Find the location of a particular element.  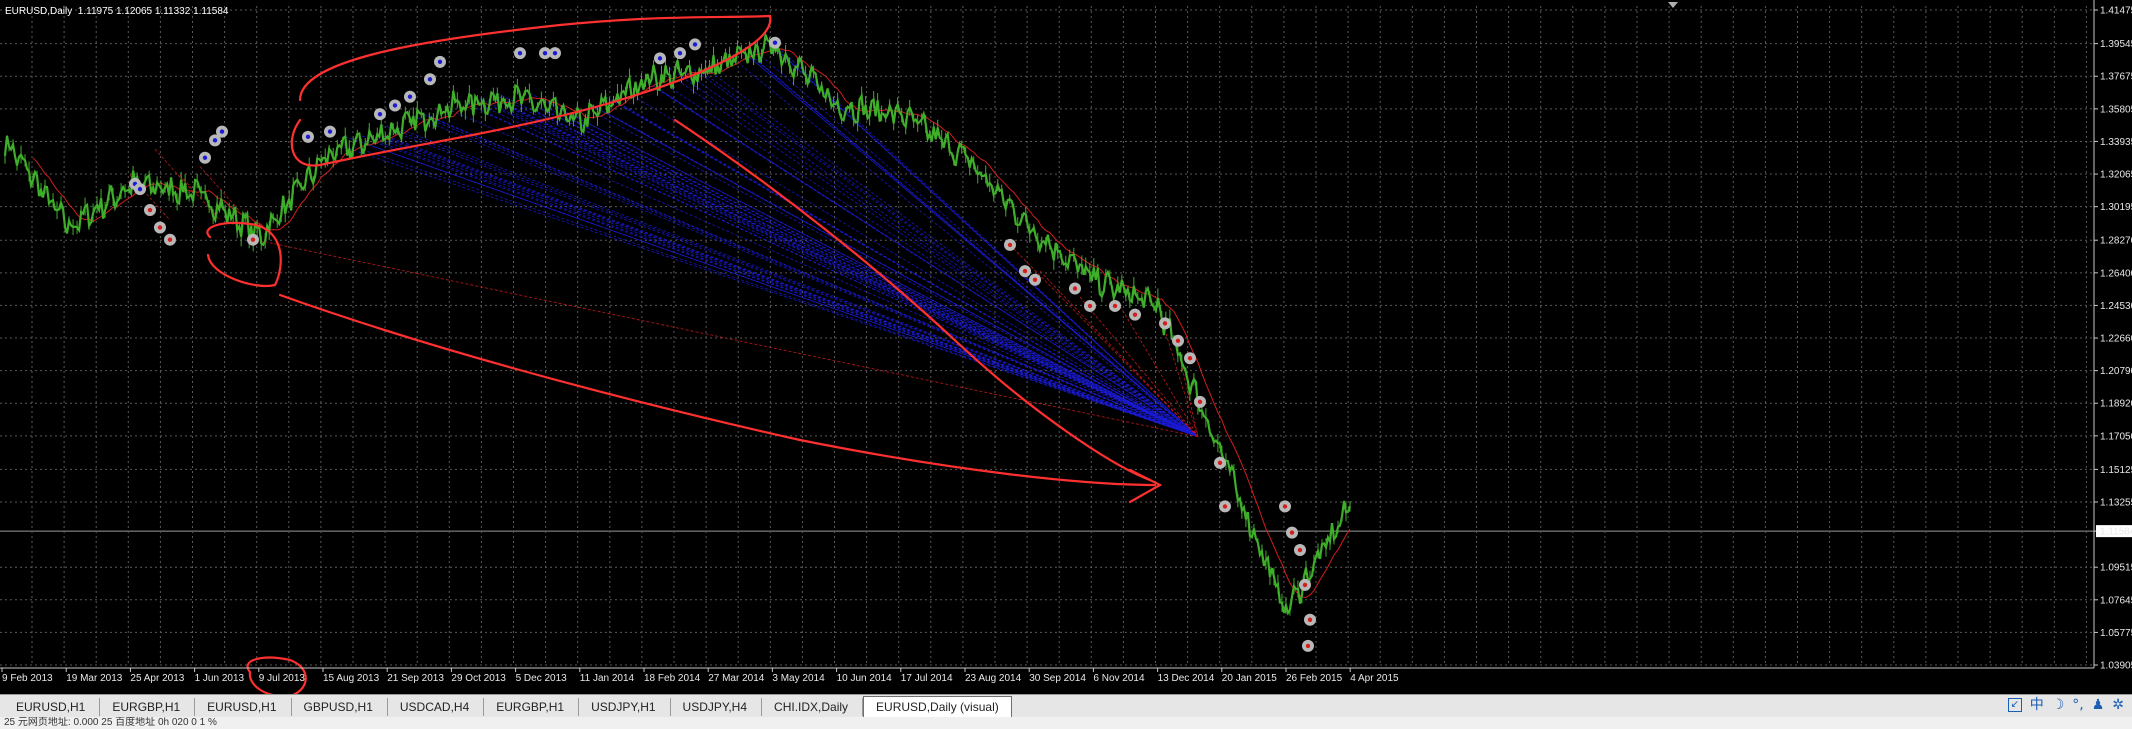

ime-settings-icon: ✲ is located at coordinates (2118, 705).